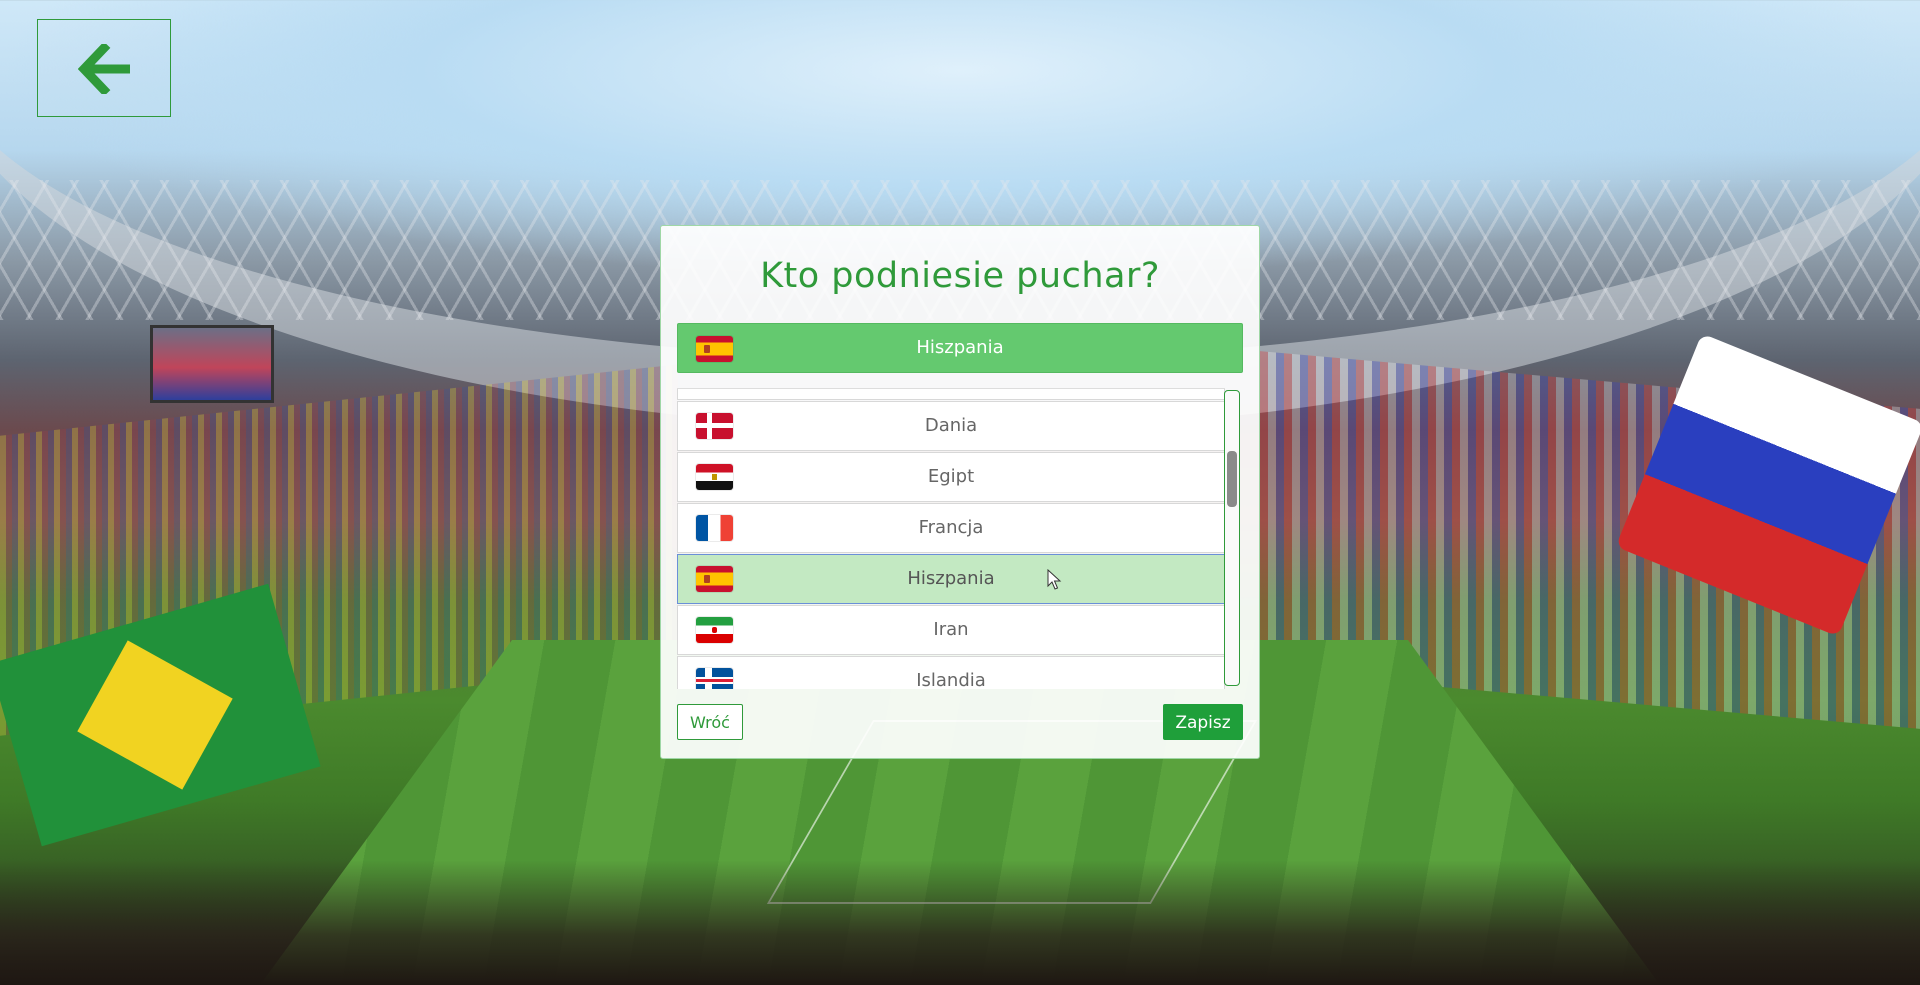 This screenshot has height=985, width=1920. Describe the element at coordinates (1767, 485) in the screenshot. I see `russia-flag-decoration` at that location.